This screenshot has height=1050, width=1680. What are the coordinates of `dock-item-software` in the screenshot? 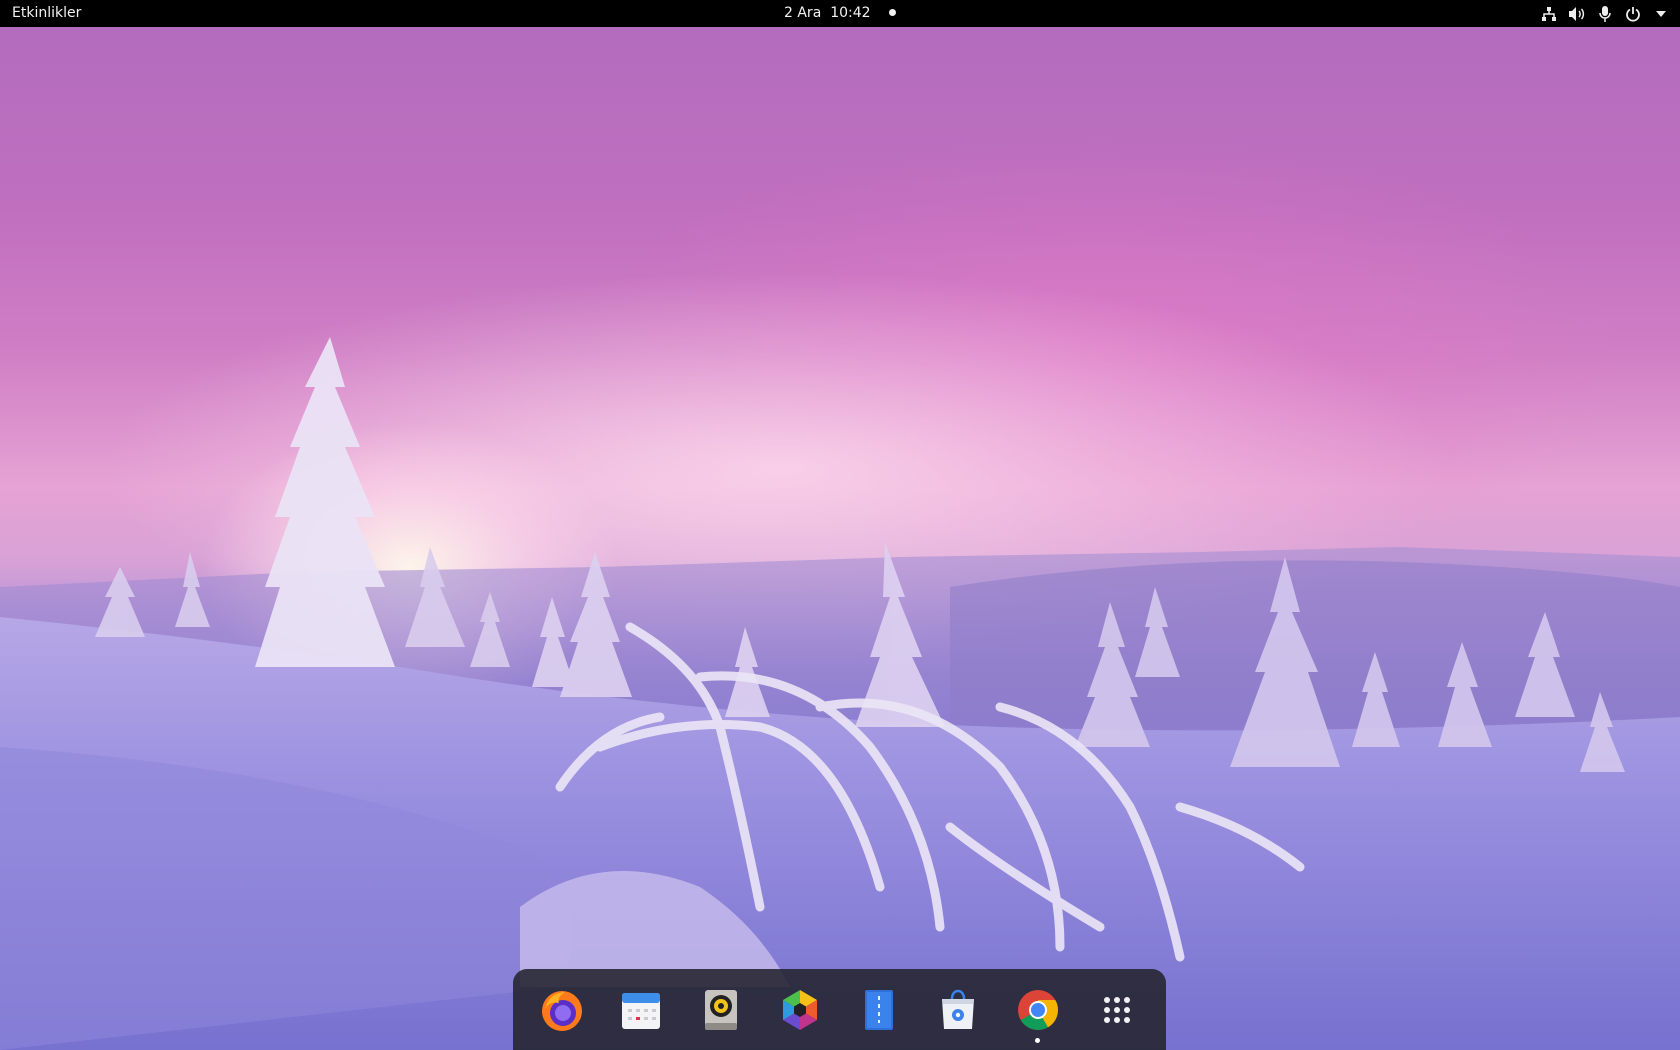 It's located at (958, 1010).